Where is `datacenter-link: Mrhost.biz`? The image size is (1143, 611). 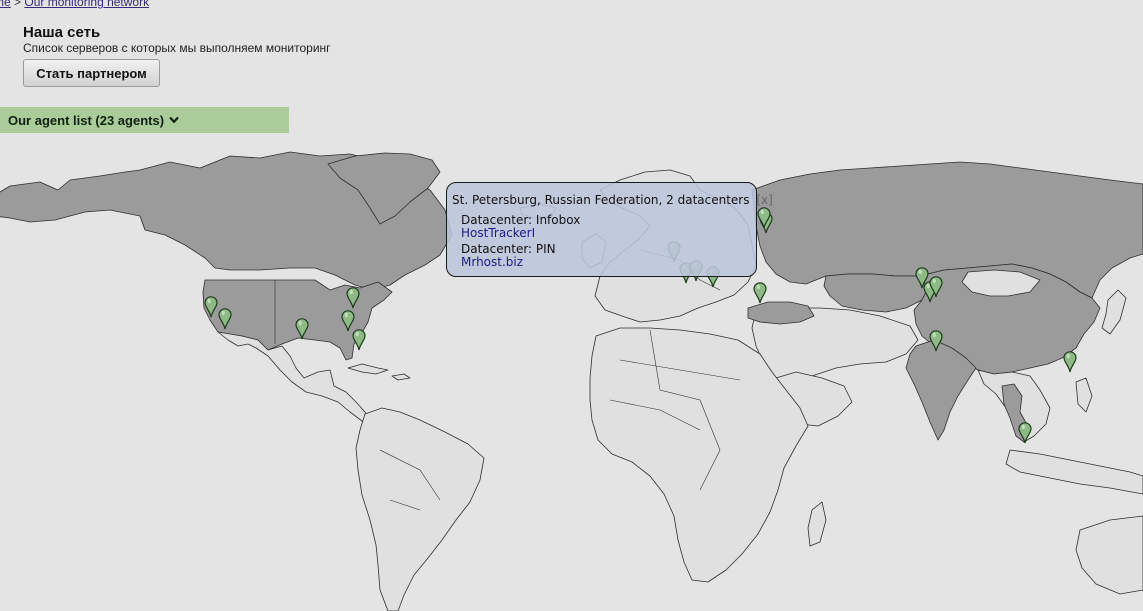
datacenter-link: Mrhost.biz is located at coordinates (492, 262).